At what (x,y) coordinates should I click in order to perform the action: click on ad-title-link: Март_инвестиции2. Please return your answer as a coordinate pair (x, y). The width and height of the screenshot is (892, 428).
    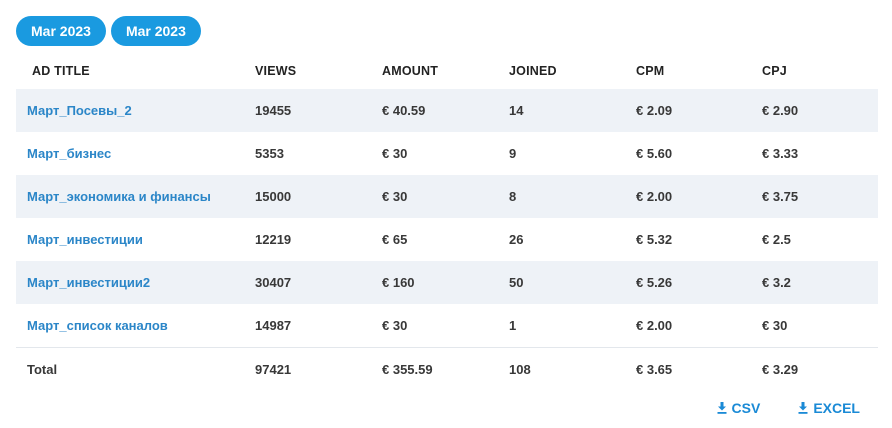
    Looking at the image, I should click on (135, 282).